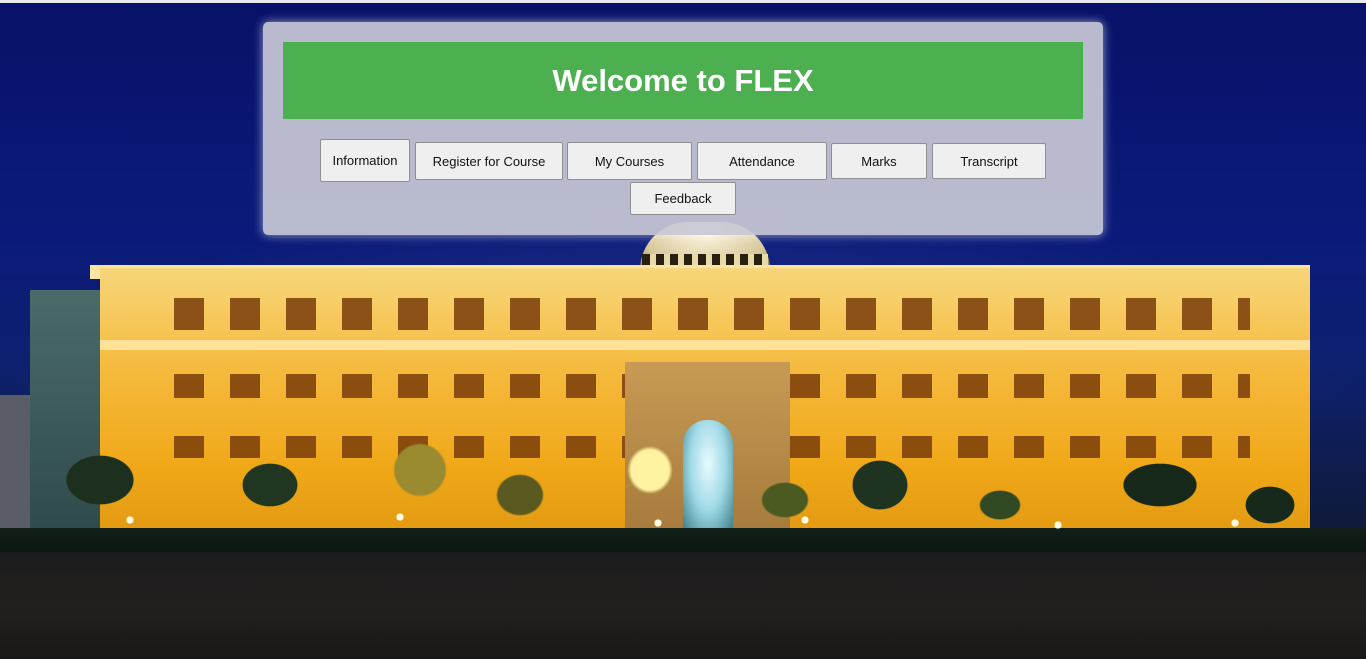  Describe the element at coordinates (365, 160) in the screenshot. I see `information-button: Information` at that location.